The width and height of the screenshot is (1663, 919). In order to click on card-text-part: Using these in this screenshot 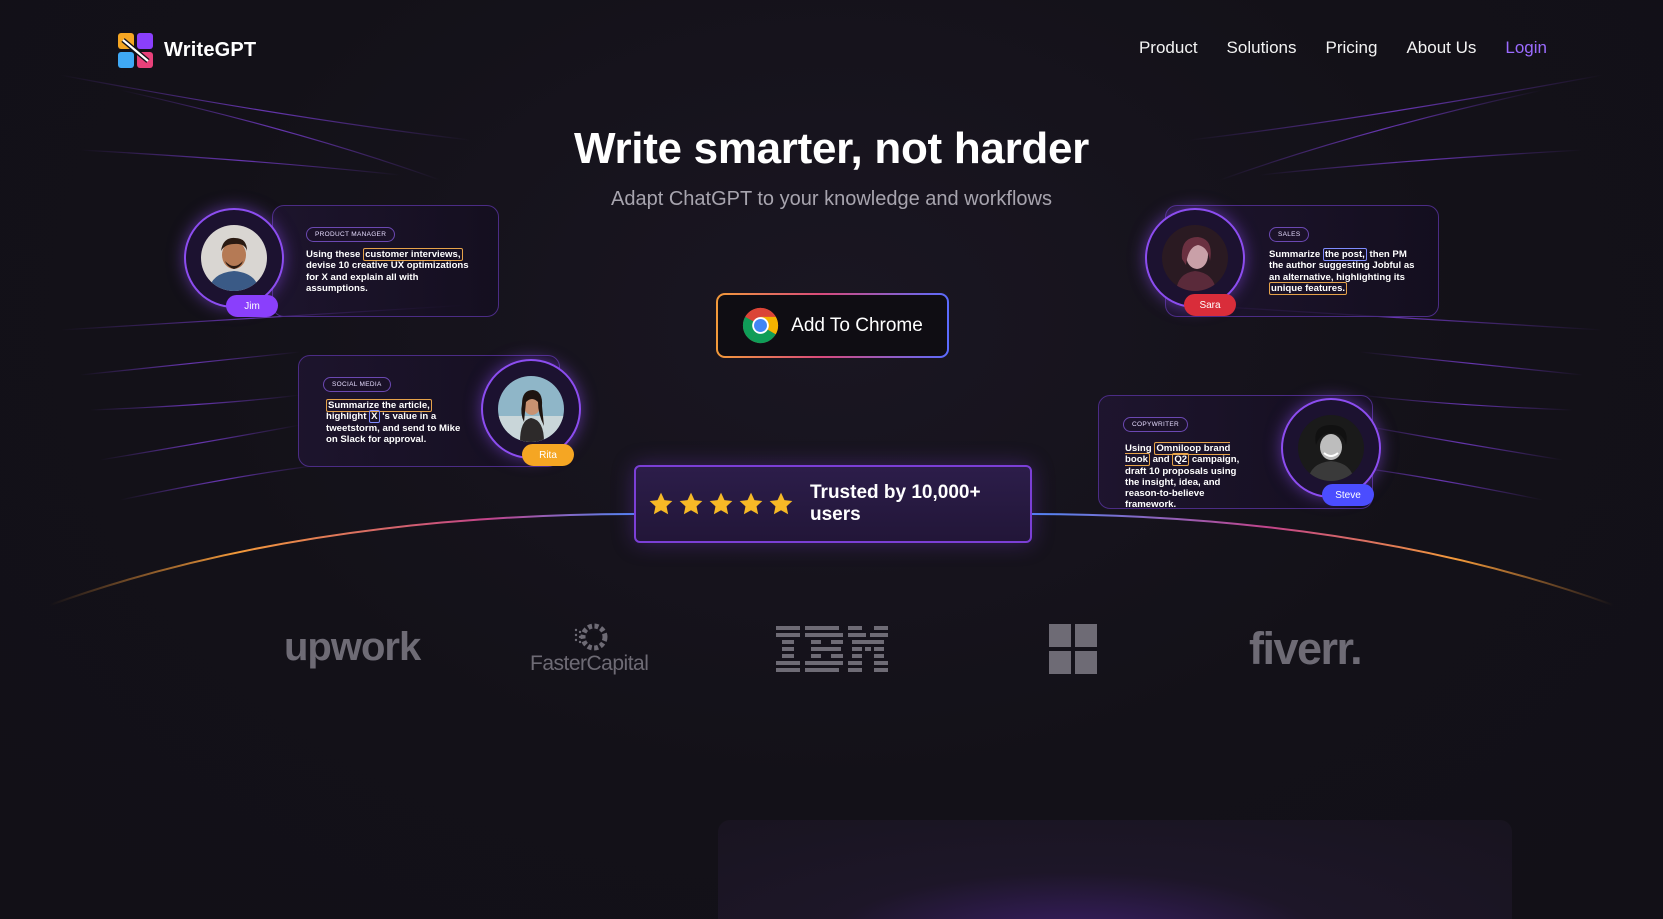, I will do `click(333, 254)`.